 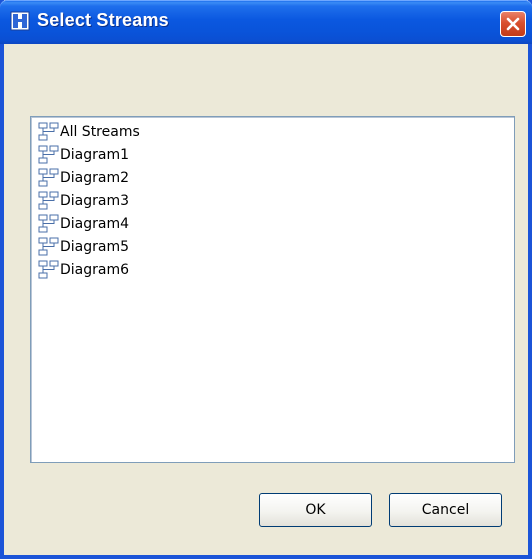 I want to click on list-item-diagram4: Diagram4, so click(x=83, y=224).